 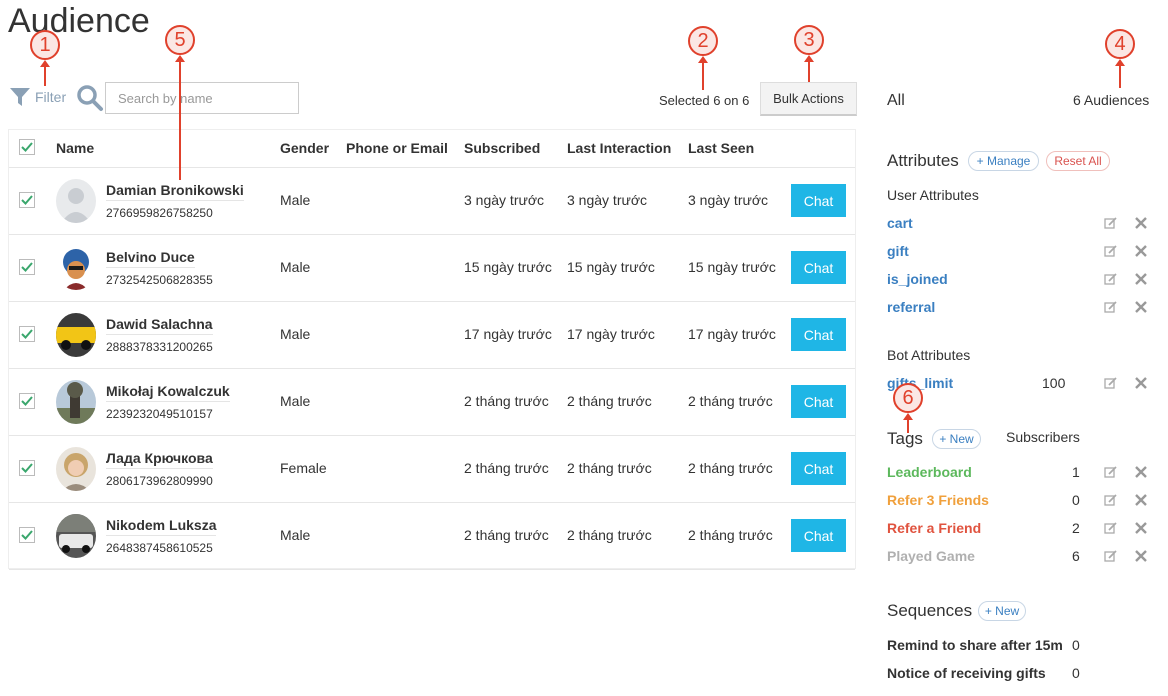 What do you see at coordinates (929, 472) in the screenshot?
I see `tag-item: Leaderboard` at bounding box center [929, 472].